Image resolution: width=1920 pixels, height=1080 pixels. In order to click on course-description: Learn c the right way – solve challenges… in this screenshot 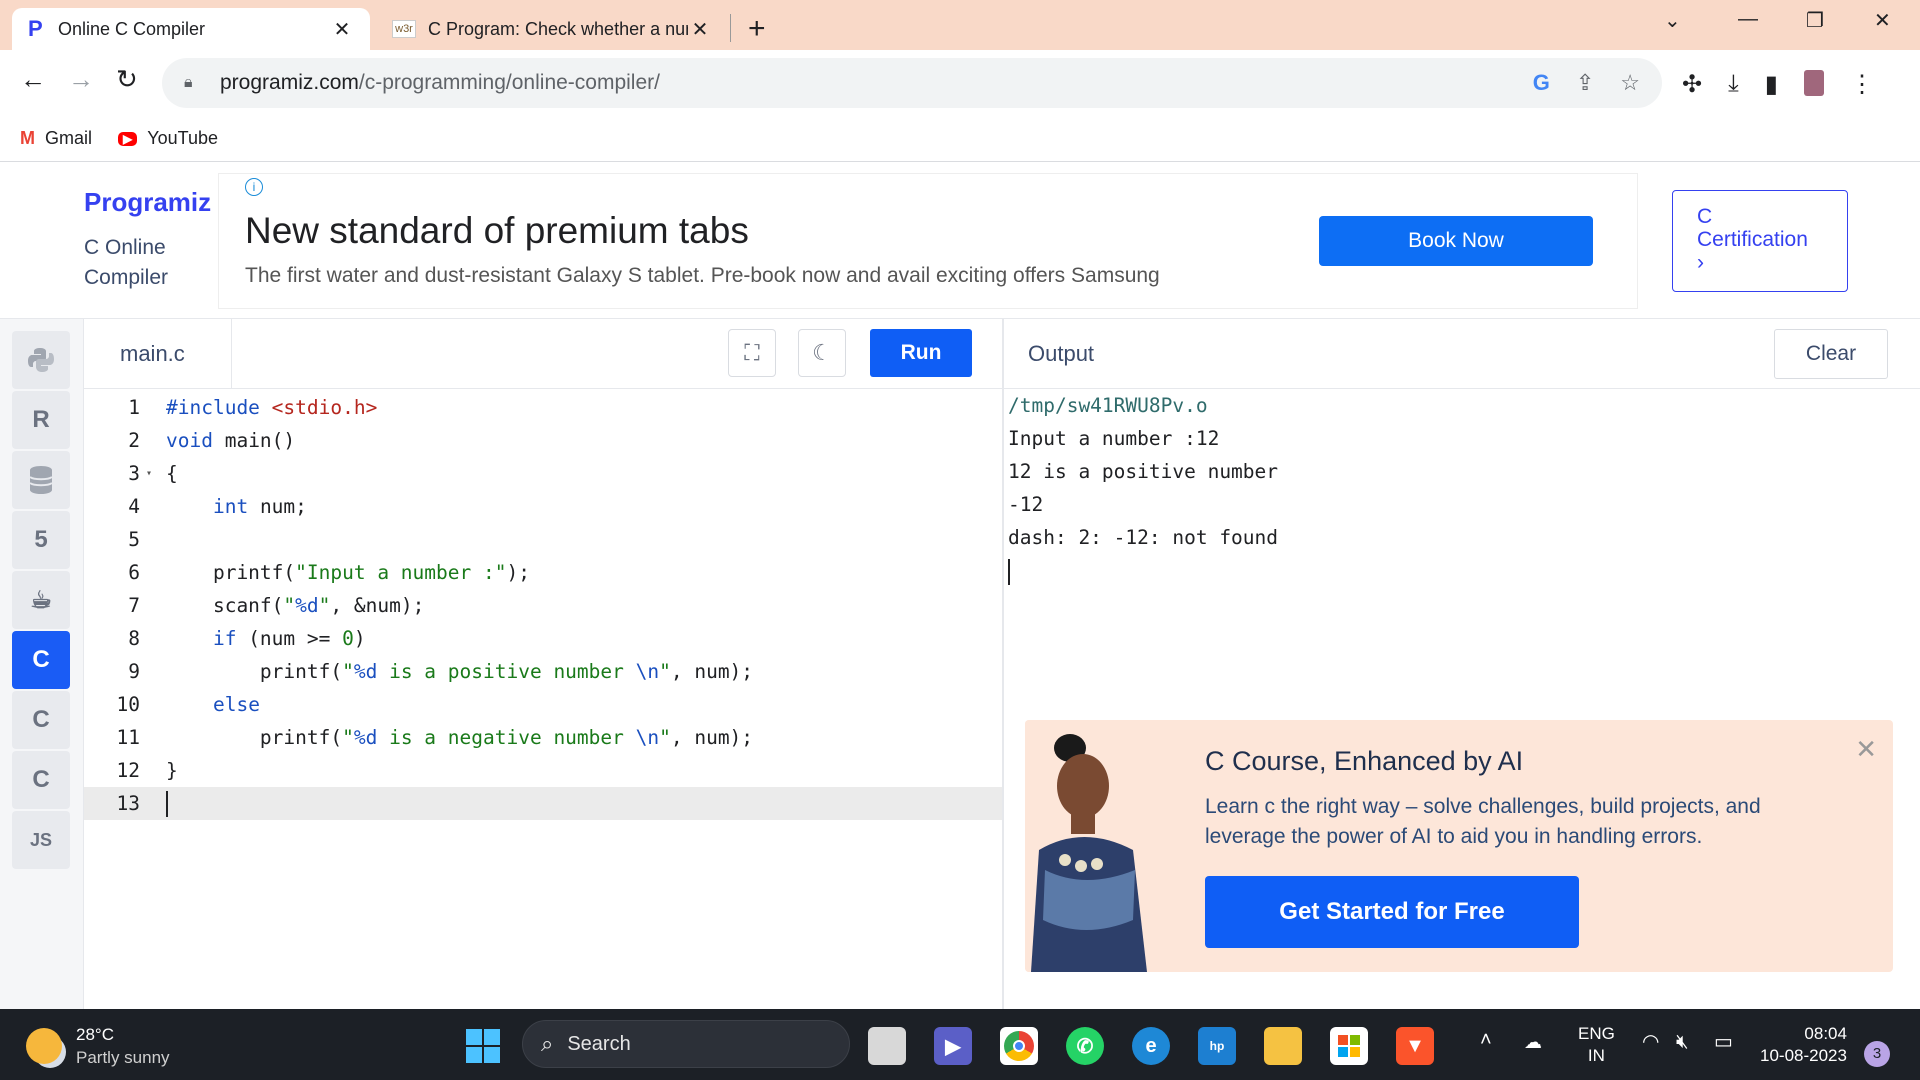, I will do `click(1483, 821)`.